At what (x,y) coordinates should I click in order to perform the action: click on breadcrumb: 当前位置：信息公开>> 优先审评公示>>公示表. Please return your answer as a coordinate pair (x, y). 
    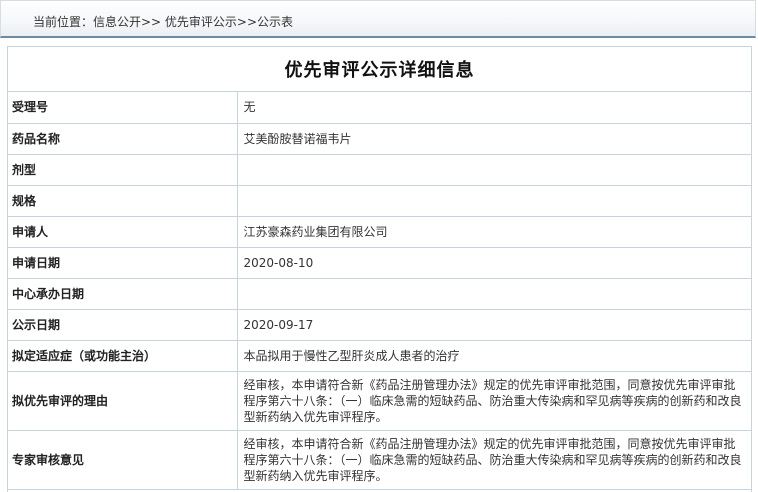
    Looking at the image, I should click on (163, 22).